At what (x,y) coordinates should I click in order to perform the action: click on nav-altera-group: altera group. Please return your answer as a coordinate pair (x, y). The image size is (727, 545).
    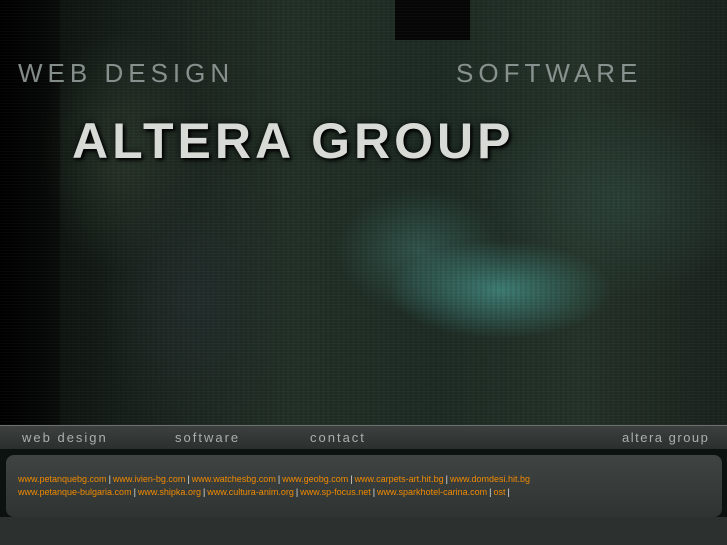
    Looking at the image, I should click on (665, 437).